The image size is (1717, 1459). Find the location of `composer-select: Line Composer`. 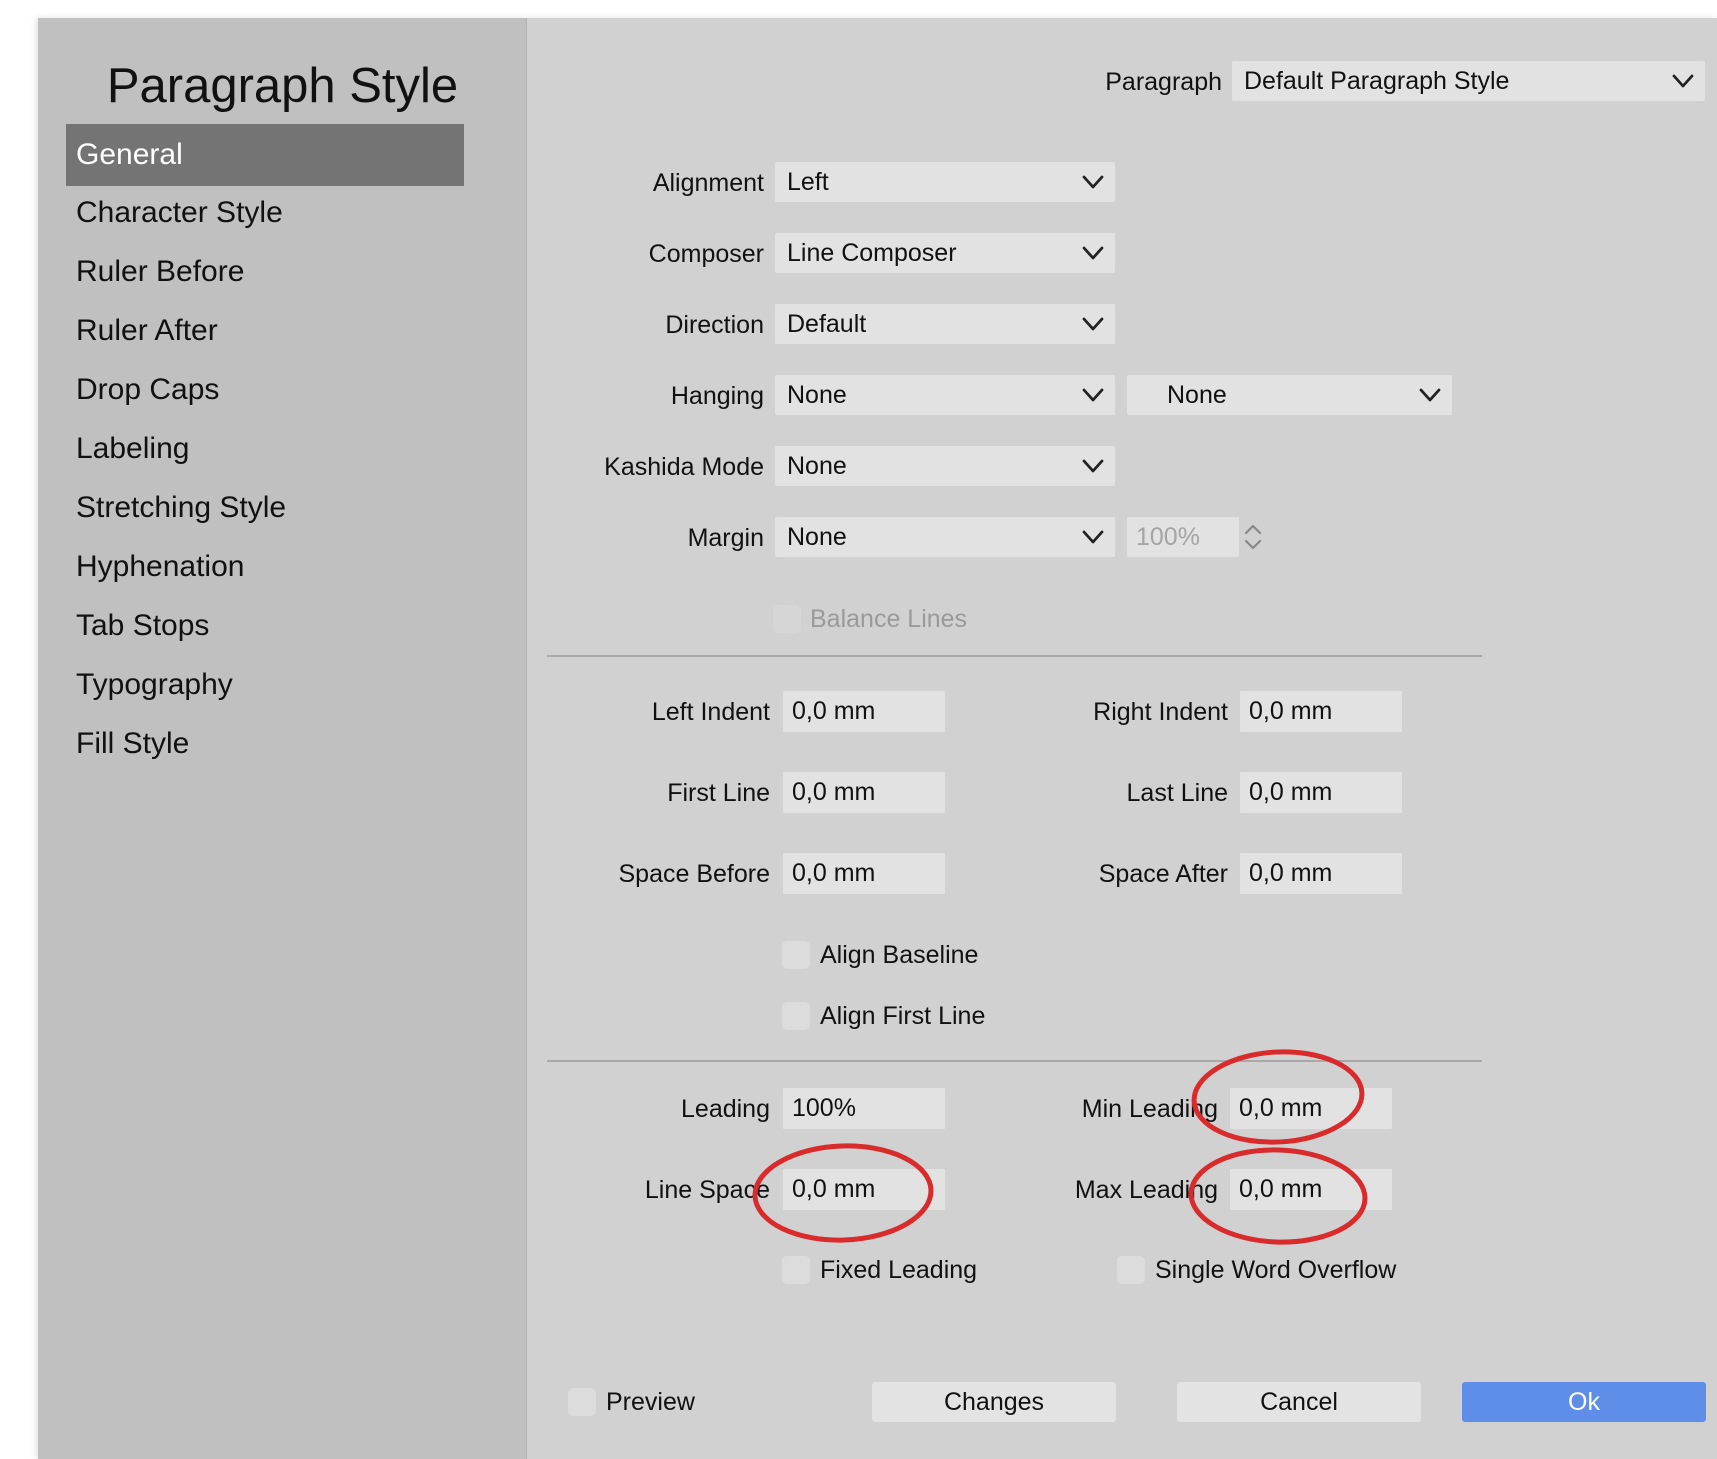

composer-select: Line Composer is located at coordinates (945, 253).